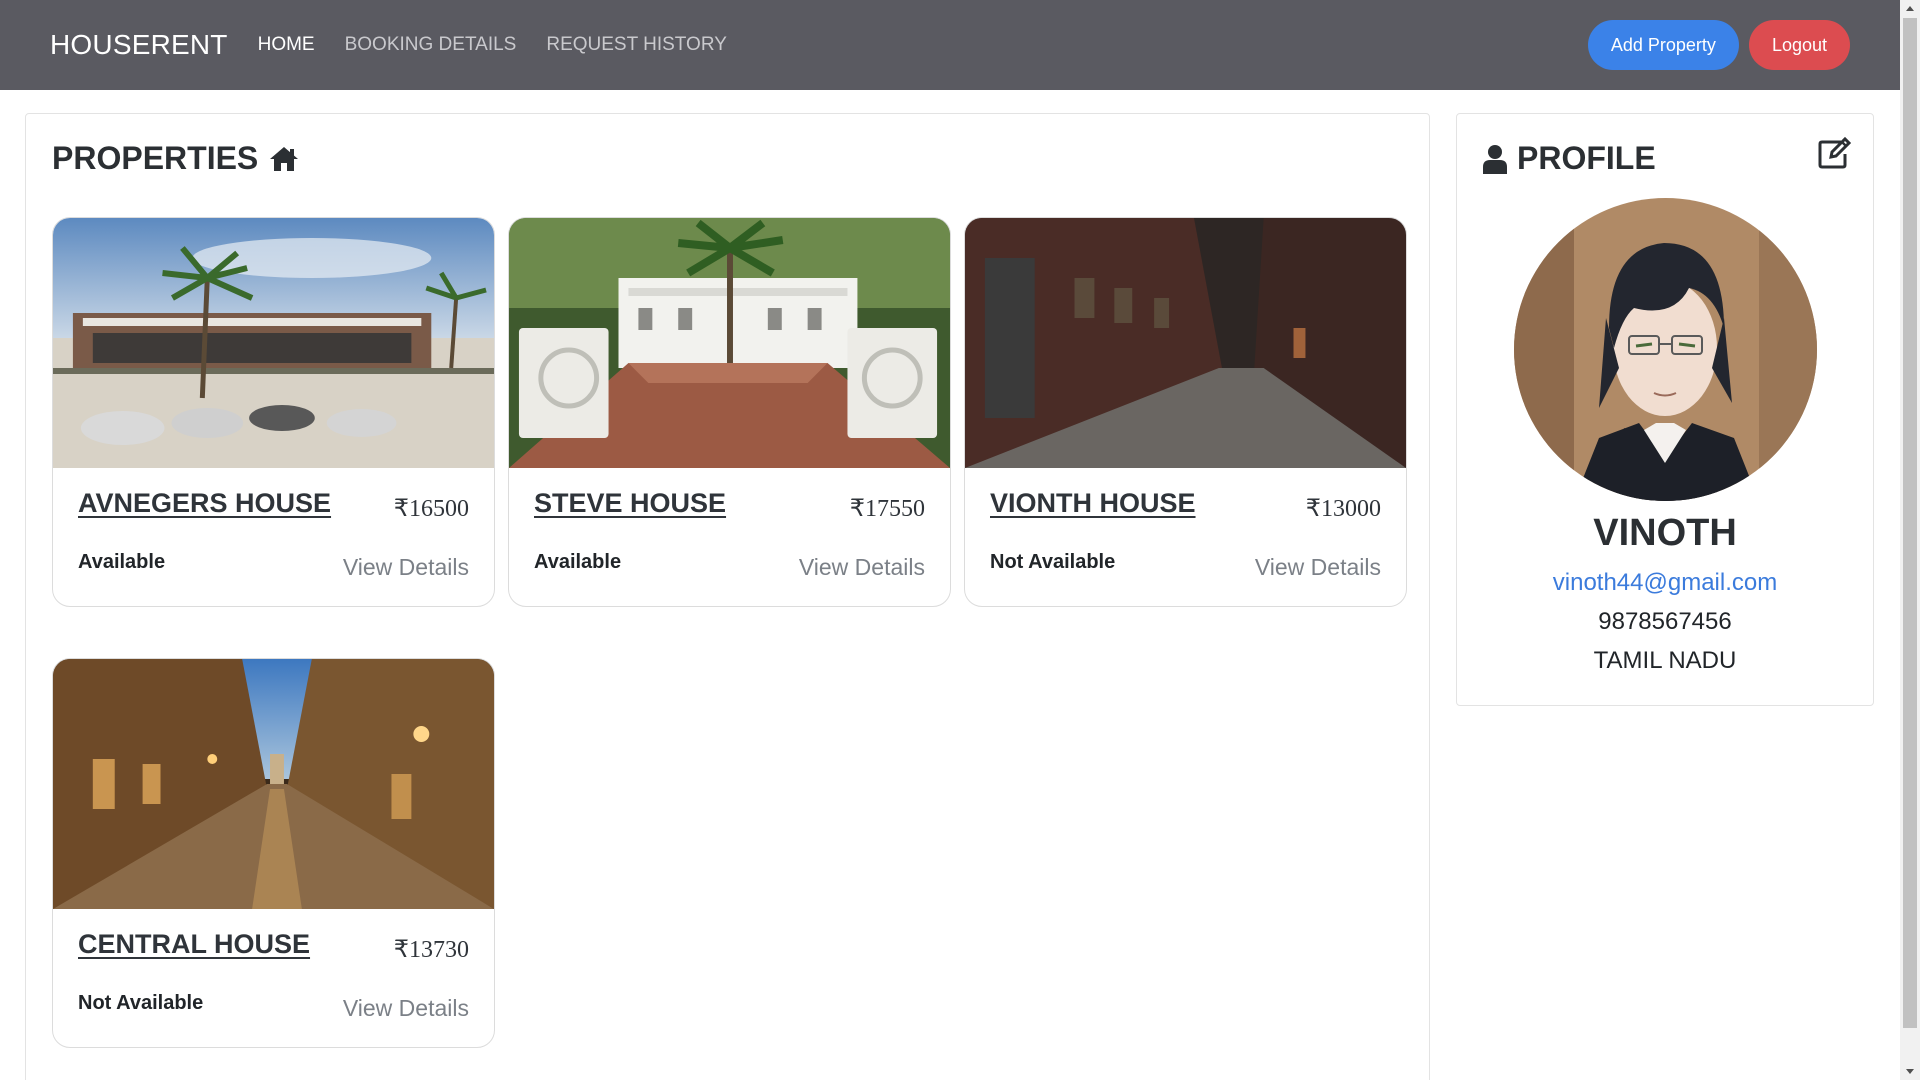  Describe the element at coordinates (1665, 621) in the screenshot. I see `profile-phone: 9878567456` at that location.